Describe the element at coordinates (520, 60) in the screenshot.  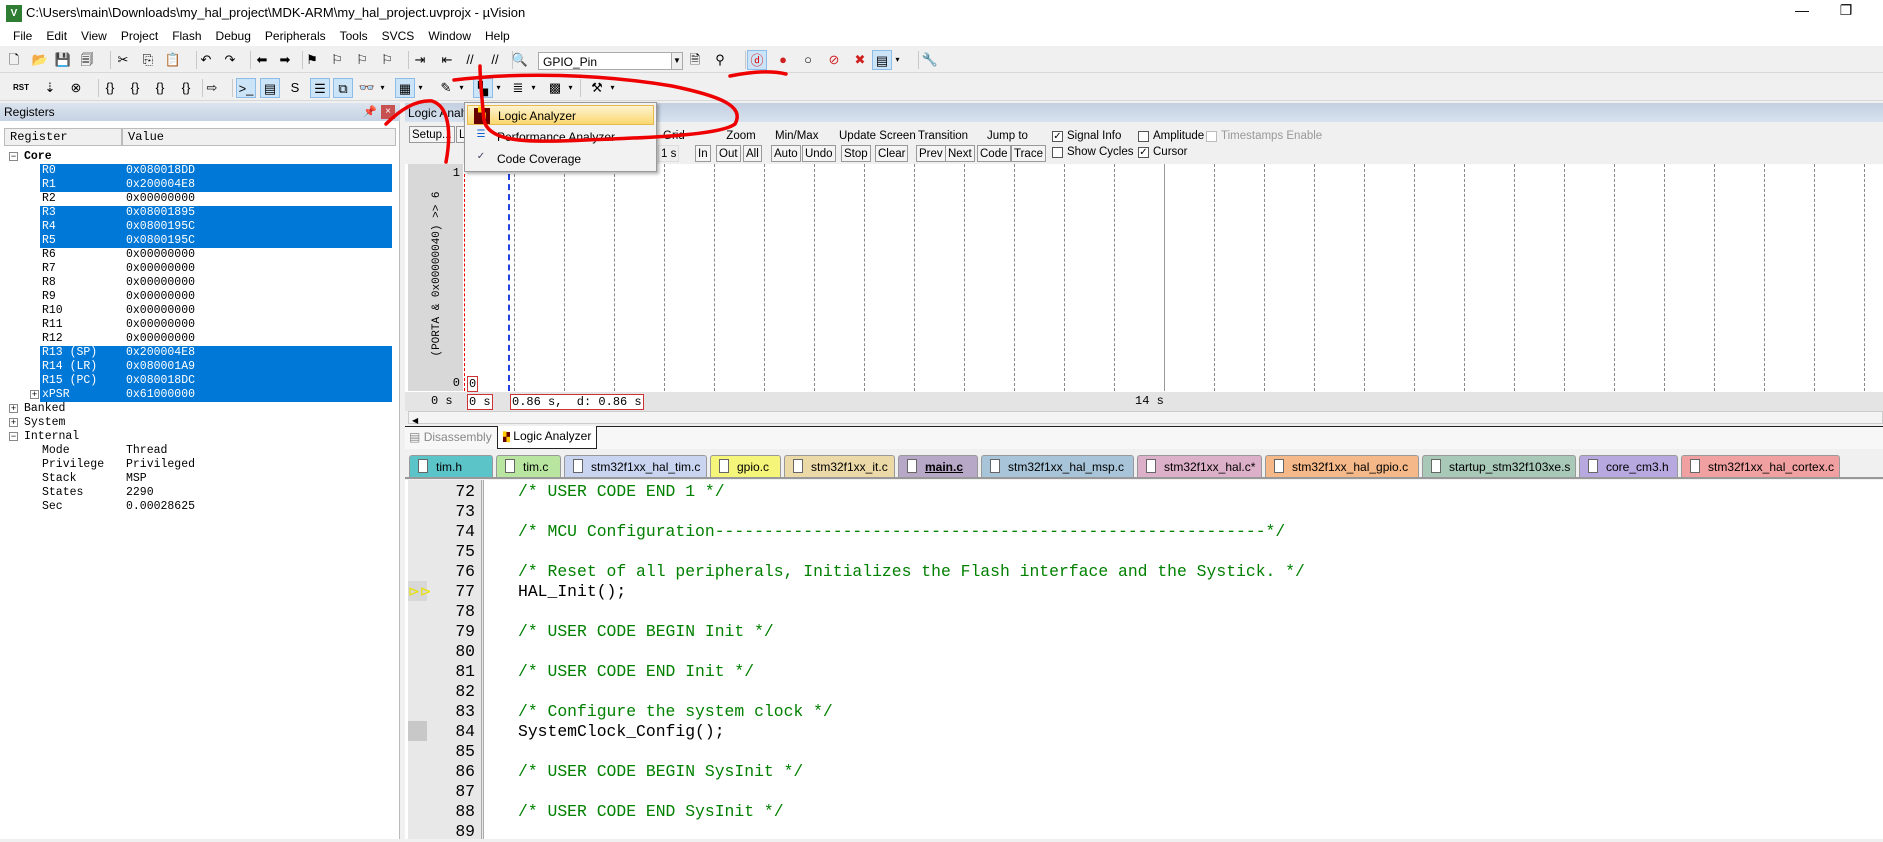
I see `find-in-files-icon: 🔍` at that location.